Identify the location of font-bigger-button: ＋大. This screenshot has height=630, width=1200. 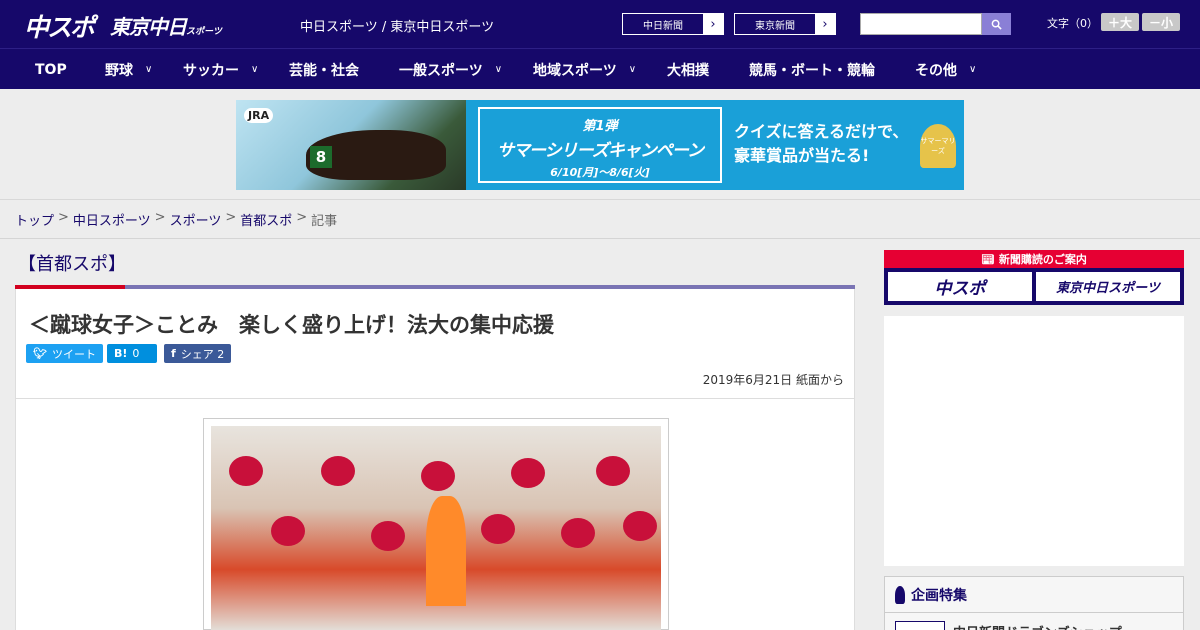
(1120, 22).